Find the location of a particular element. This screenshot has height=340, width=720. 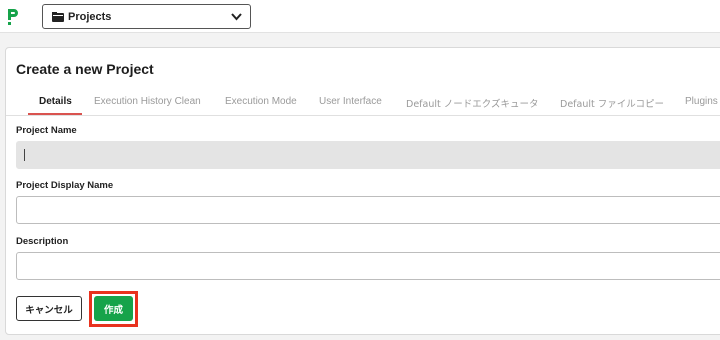

project-display-name-label: Project Display Name is located at coordinates (65, 185).